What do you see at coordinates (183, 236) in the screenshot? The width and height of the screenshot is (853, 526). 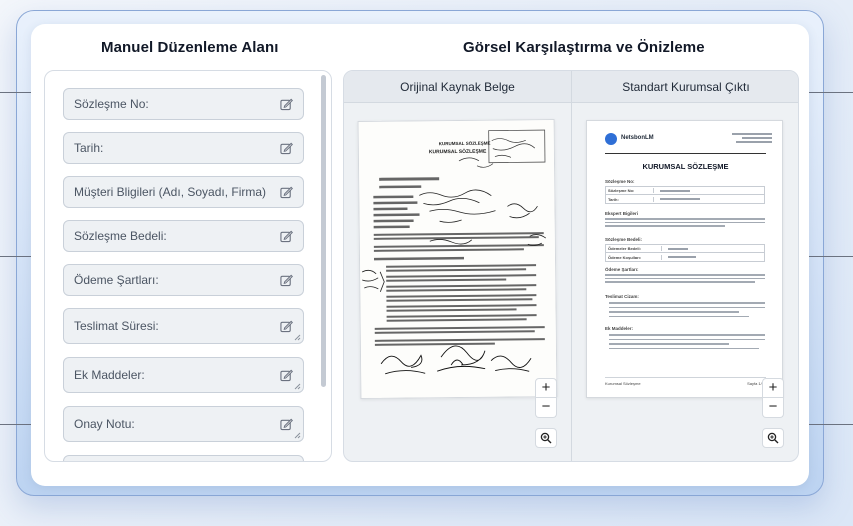 I see `contract-amount-field: Sözleşme Bedeli:` at bounding box center [183, 236].